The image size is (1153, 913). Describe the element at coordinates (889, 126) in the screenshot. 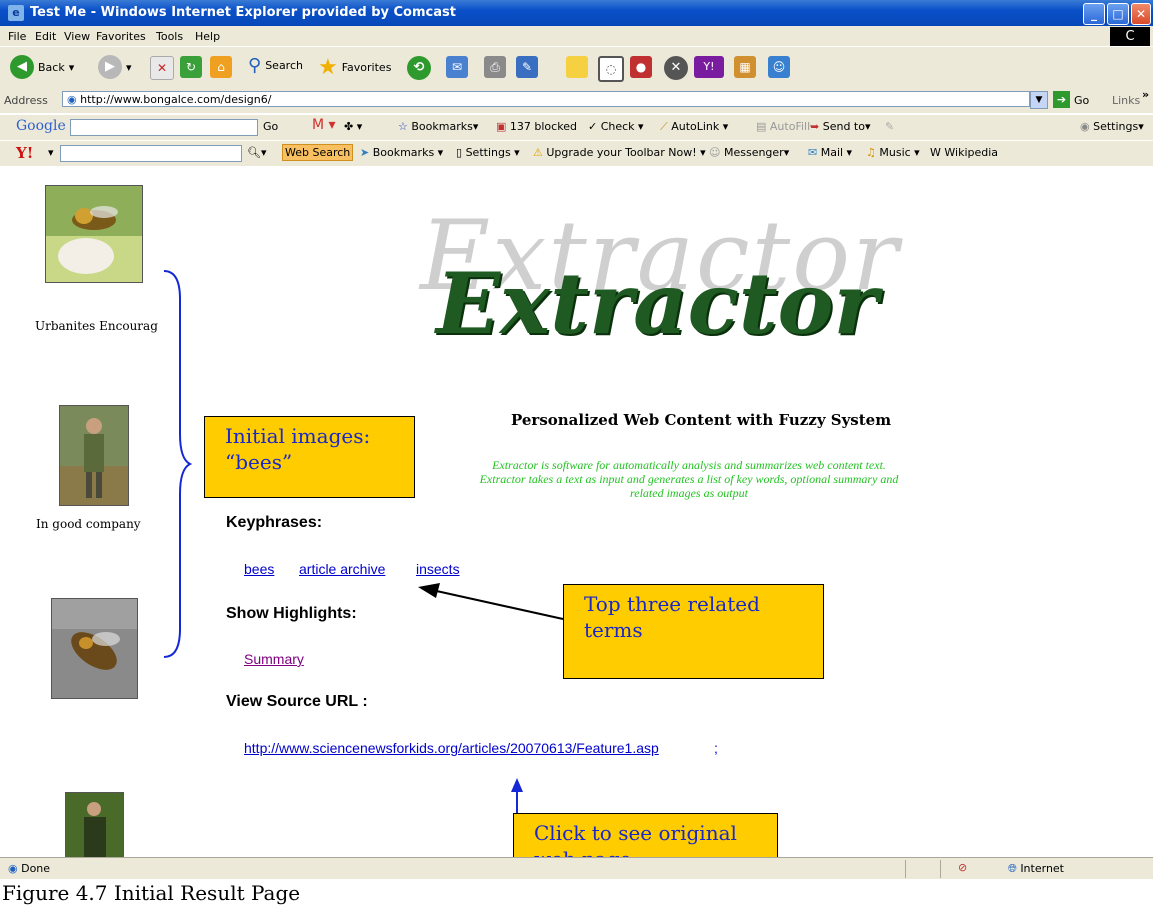

I see `pencil-icon: ✎` at that location.